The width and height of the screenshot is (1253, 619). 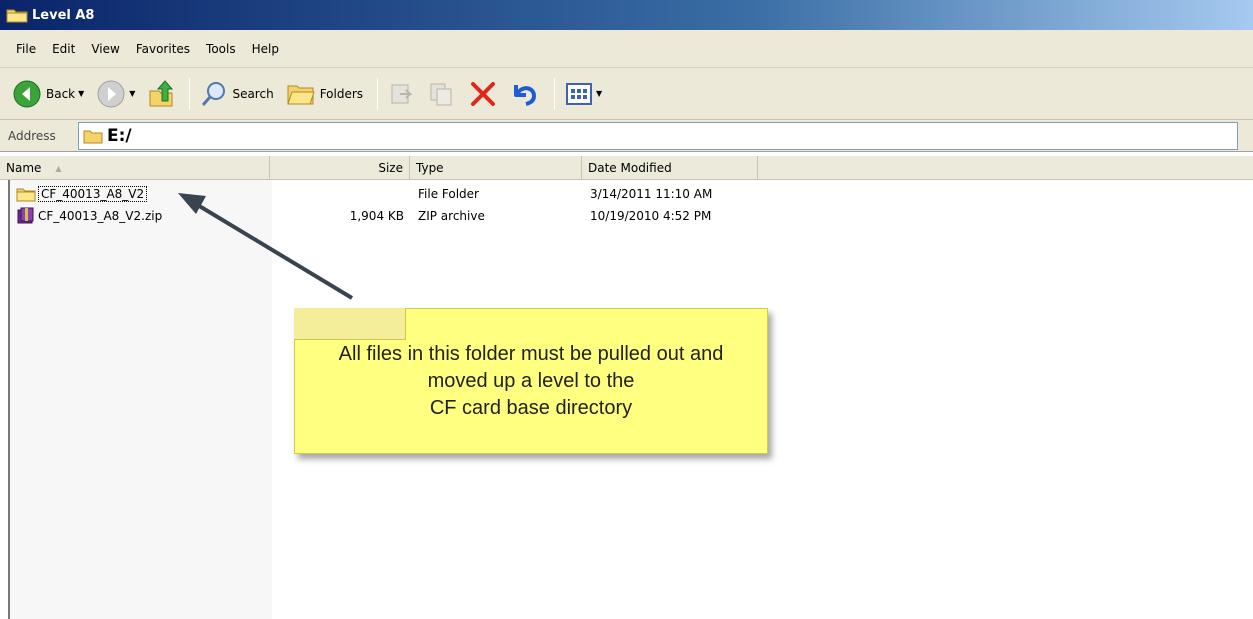 What do you see at coordinates (579, 93) in the screenshot?
I see `views-grid-icon` at bounding box center [579, 93].